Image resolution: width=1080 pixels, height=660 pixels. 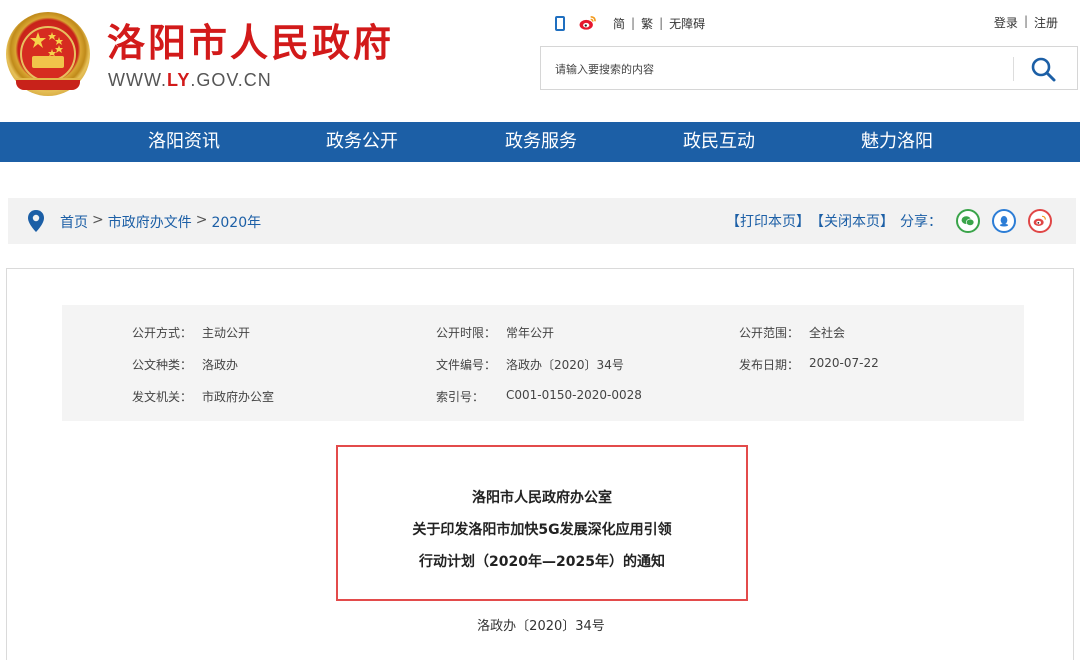 I want to click on metadata-value: 洛政办, so click(x=220, y=365).